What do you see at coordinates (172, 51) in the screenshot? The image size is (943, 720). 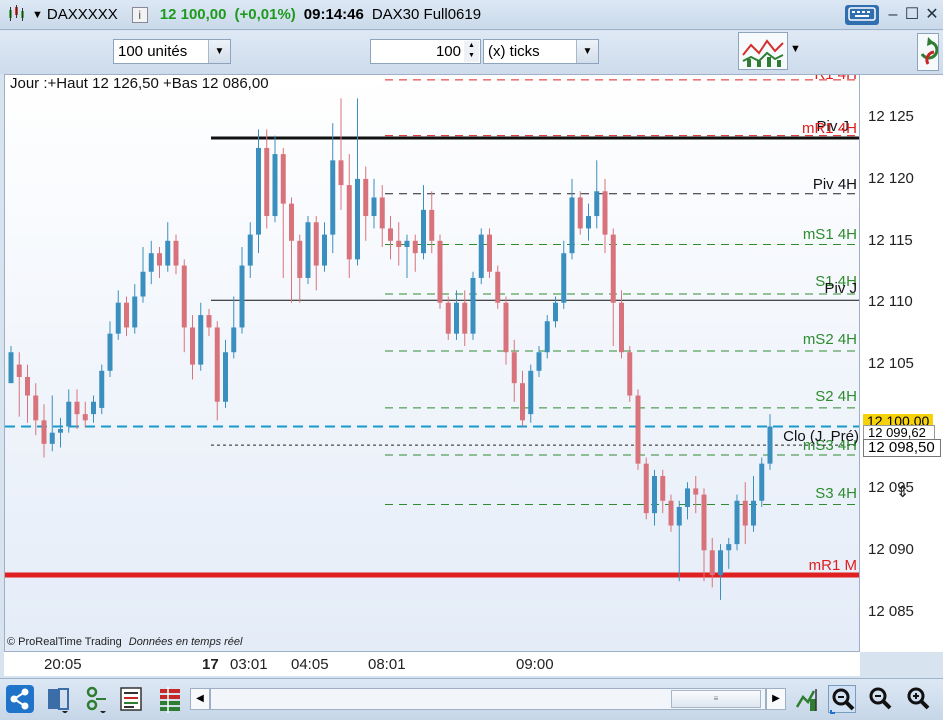 I see `units-select: 100 unités ▼` at bounding box center [172, 51].